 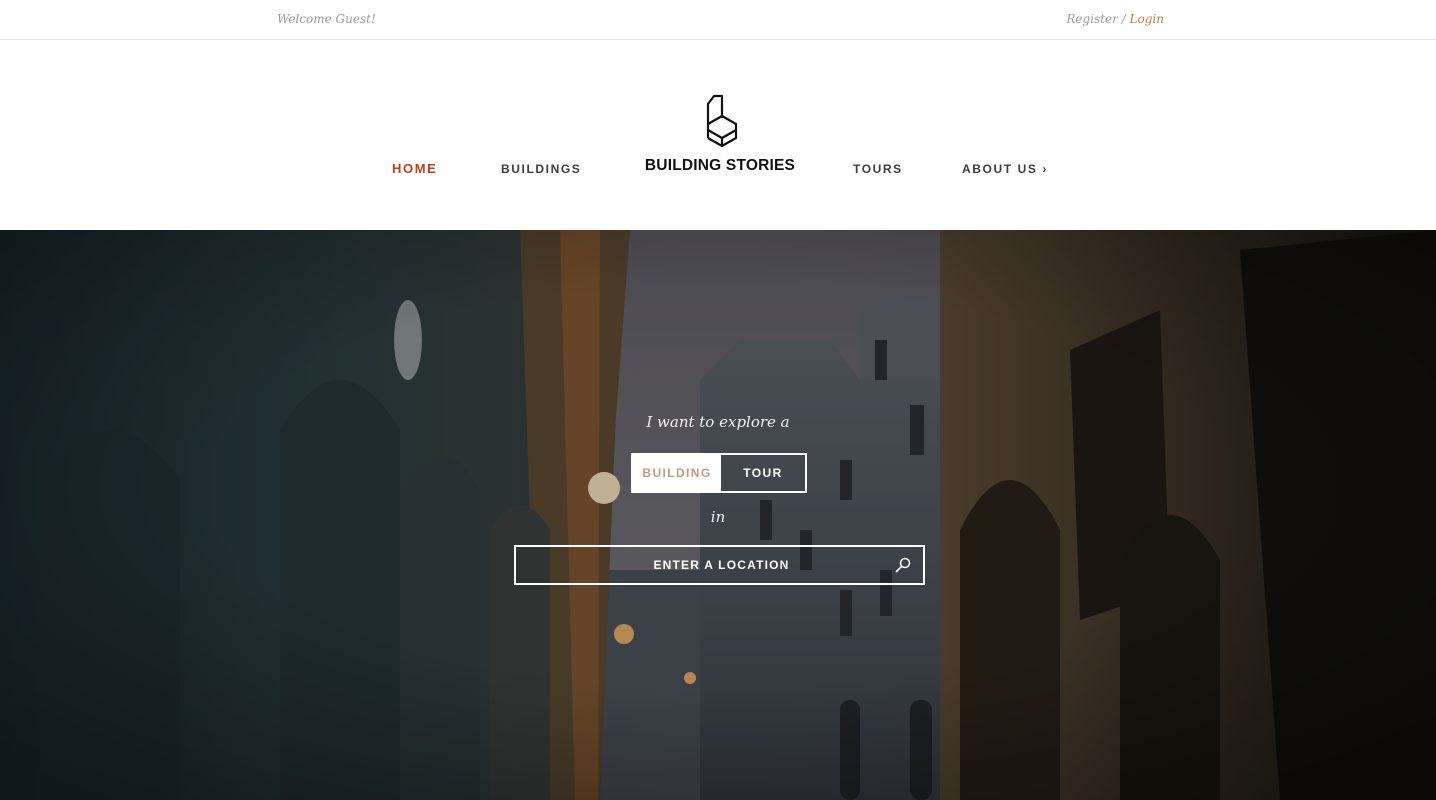 What do you see at coordinates (1147, 19) in the screenshot?
I see `login-link: Login` at bounding box center [1147, 19].